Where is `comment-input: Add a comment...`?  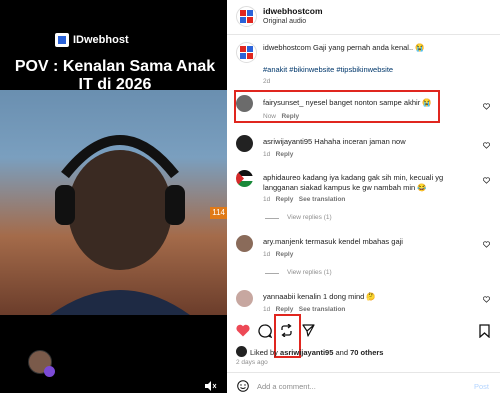
comment-input: Add a comment... is located at coordinates (286, 386).